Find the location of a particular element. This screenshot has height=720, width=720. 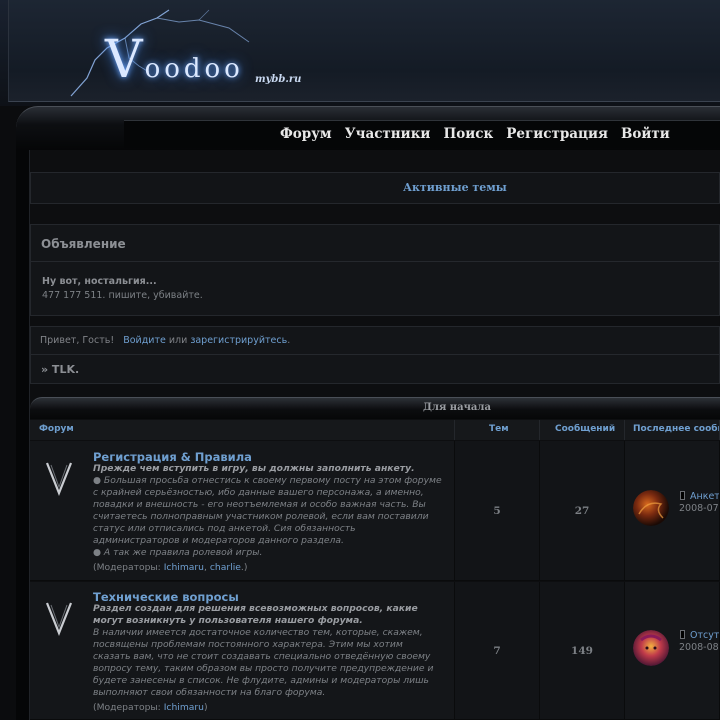

announcement-title: Объявление is located at coordinates (83, 244).